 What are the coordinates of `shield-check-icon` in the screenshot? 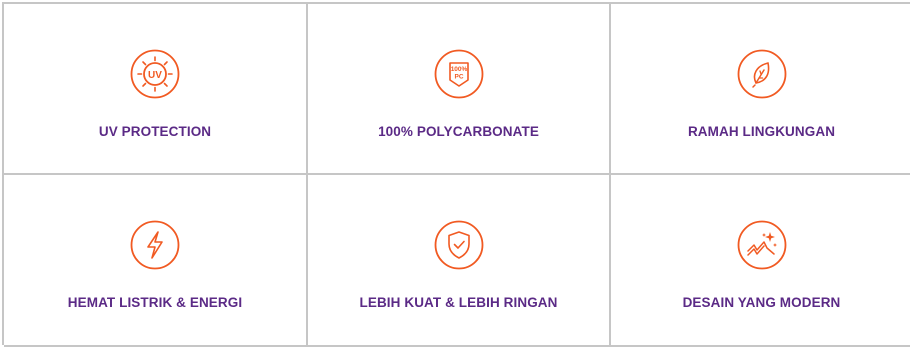 It's located at (459, 245).